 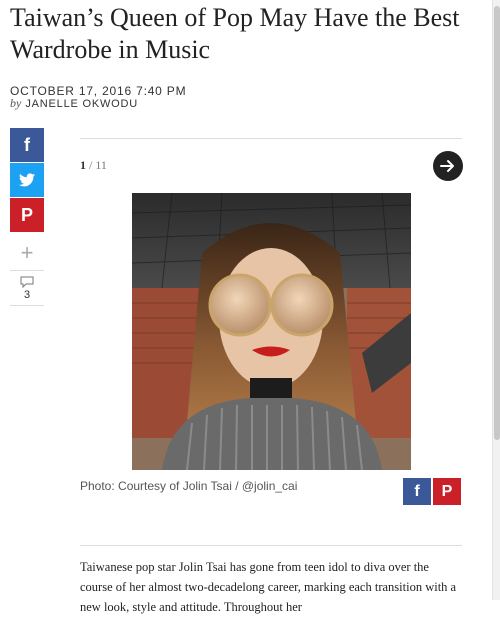 I want to click on arrow-right-icon, so click(x=447, y=166).